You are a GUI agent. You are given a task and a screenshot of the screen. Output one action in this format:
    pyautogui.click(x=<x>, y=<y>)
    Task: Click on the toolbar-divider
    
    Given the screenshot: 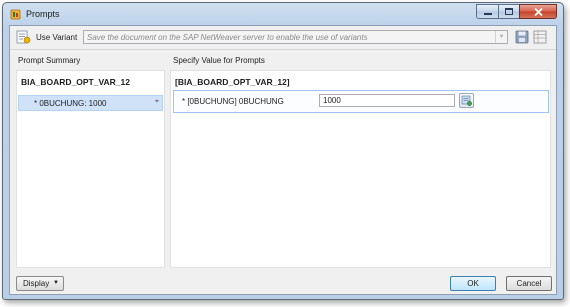 What is the action you would take?
    pyautogui.click(x=283, y=49)
    